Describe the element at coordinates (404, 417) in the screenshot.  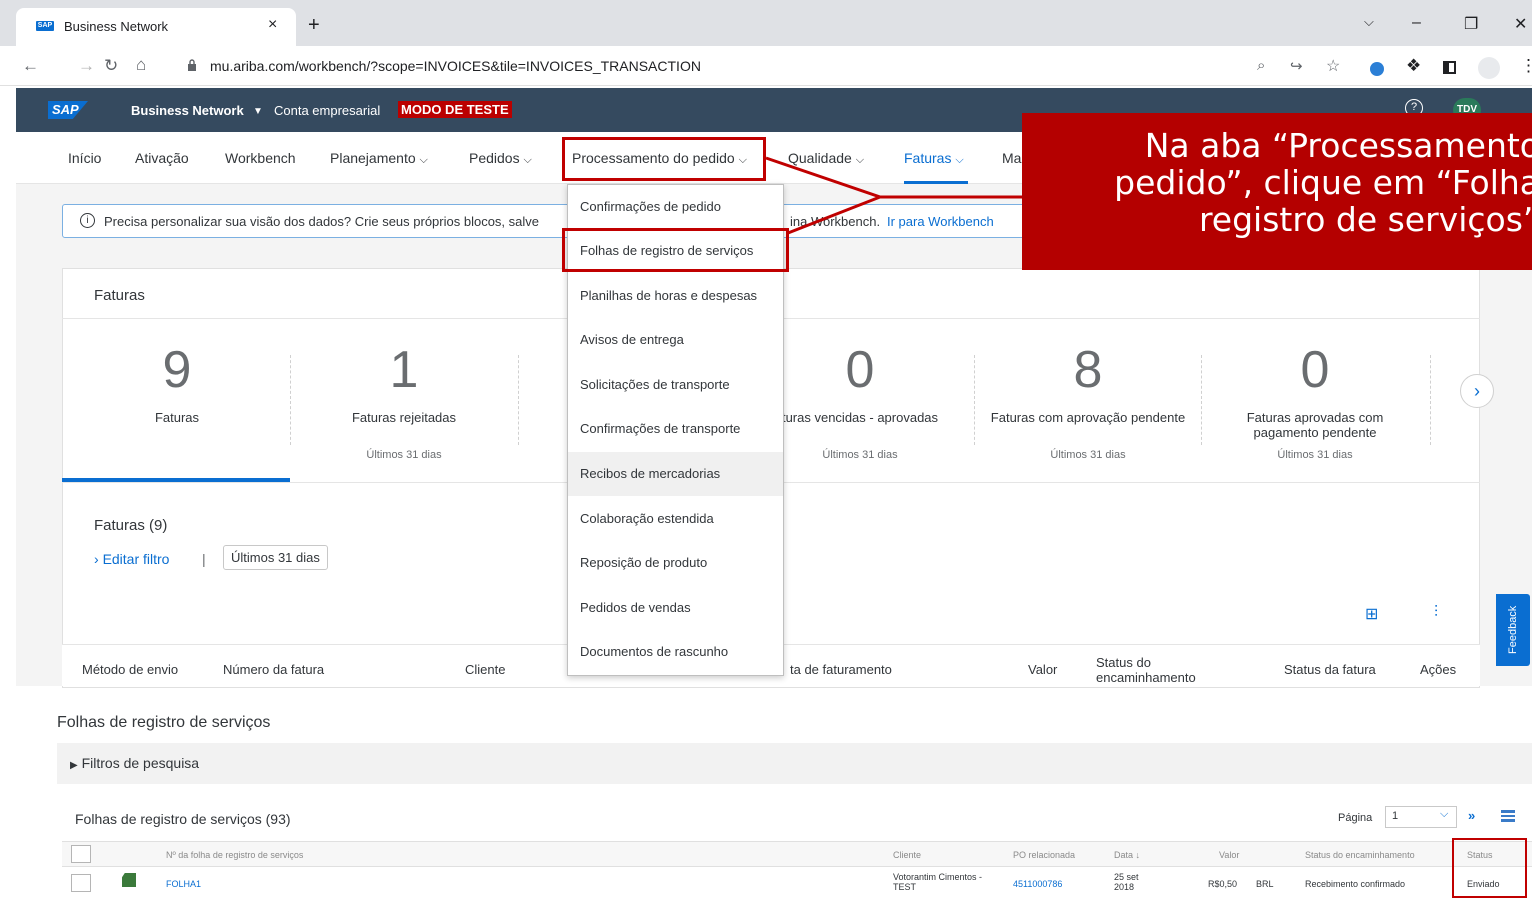
I see `tile-label: Faturas rejeitadas` at that location.